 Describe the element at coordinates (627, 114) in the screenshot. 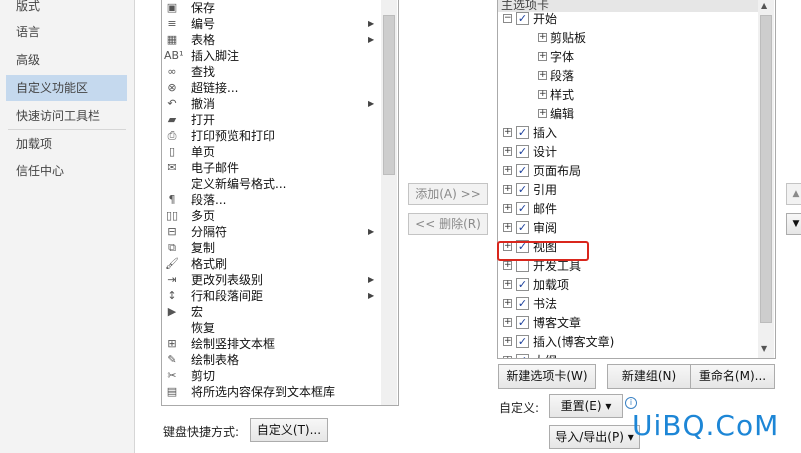

I see `tree-item: + 编辑` at that location.